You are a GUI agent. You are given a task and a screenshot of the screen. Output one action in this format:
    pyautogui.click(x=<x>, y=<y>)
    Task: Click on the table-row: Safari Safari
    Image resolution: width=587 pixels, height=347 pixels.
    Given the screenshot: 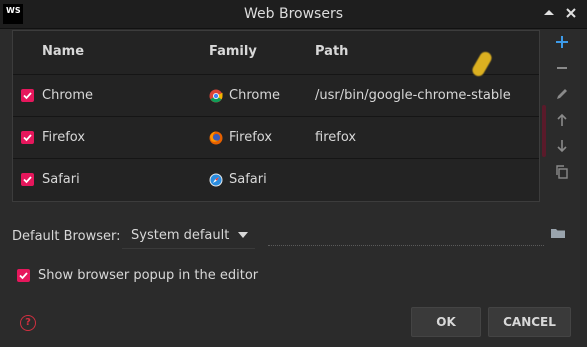 What is the action you would take?
    pyautogui.click(x=276, y=179)
    